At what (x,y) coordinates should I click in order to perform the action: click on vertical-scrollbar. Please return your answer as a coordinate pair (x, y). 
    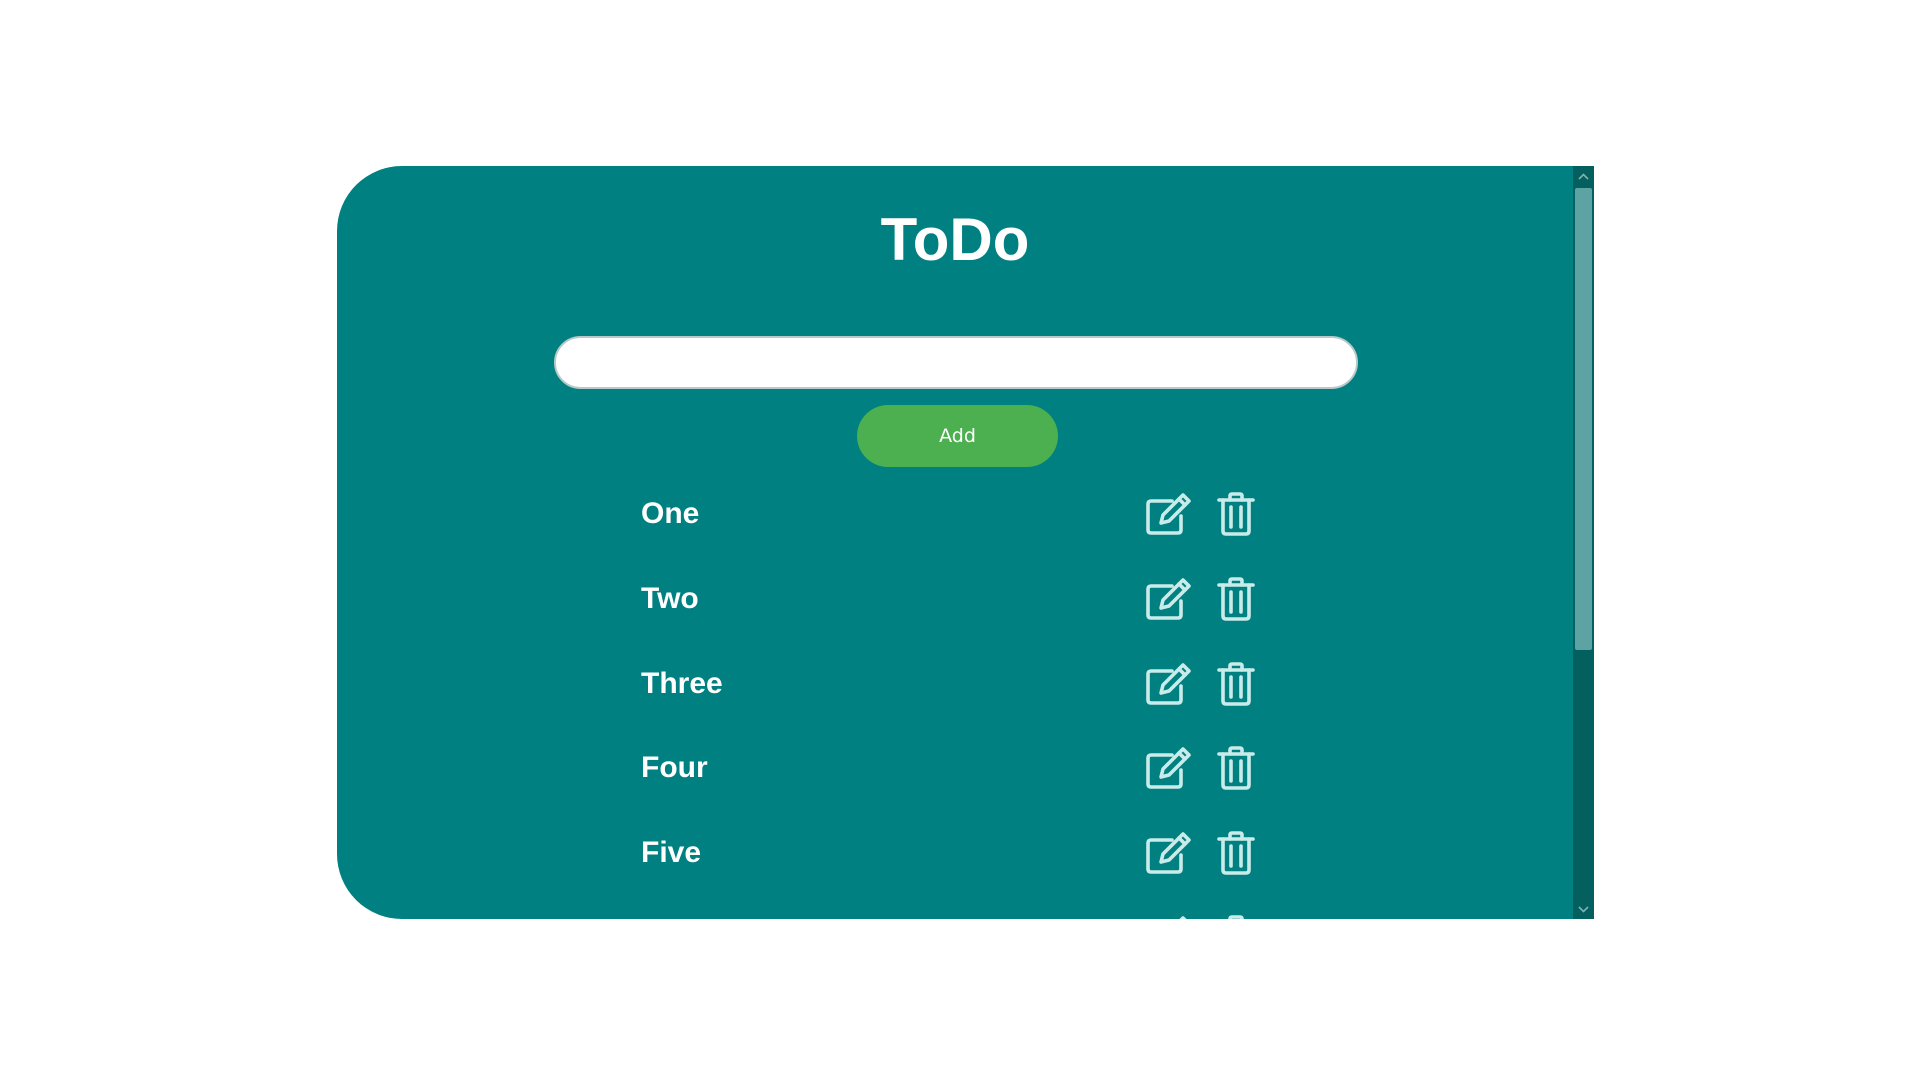
    Looking at the image, I should click on (1583, 542).